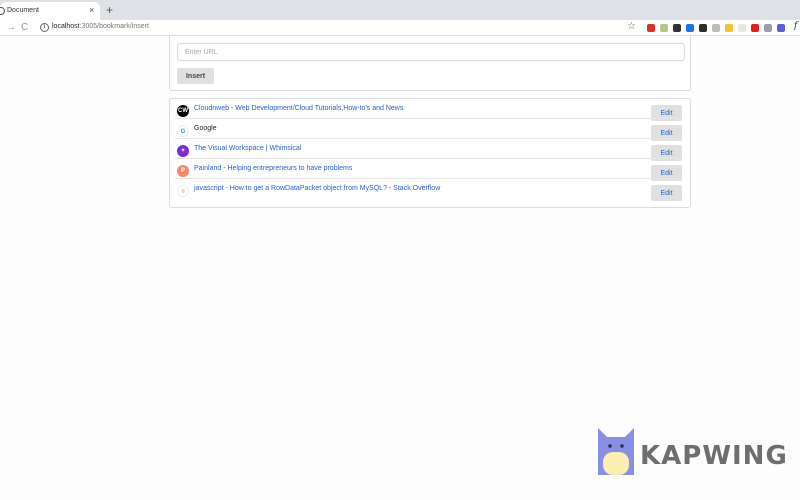 Image resolution: width=800 pixels, height=500 pixels. What do you see at coordinates (195, 76) in the screenshot?
I see `insert-button: Insert` at bounding box center [195, 76].